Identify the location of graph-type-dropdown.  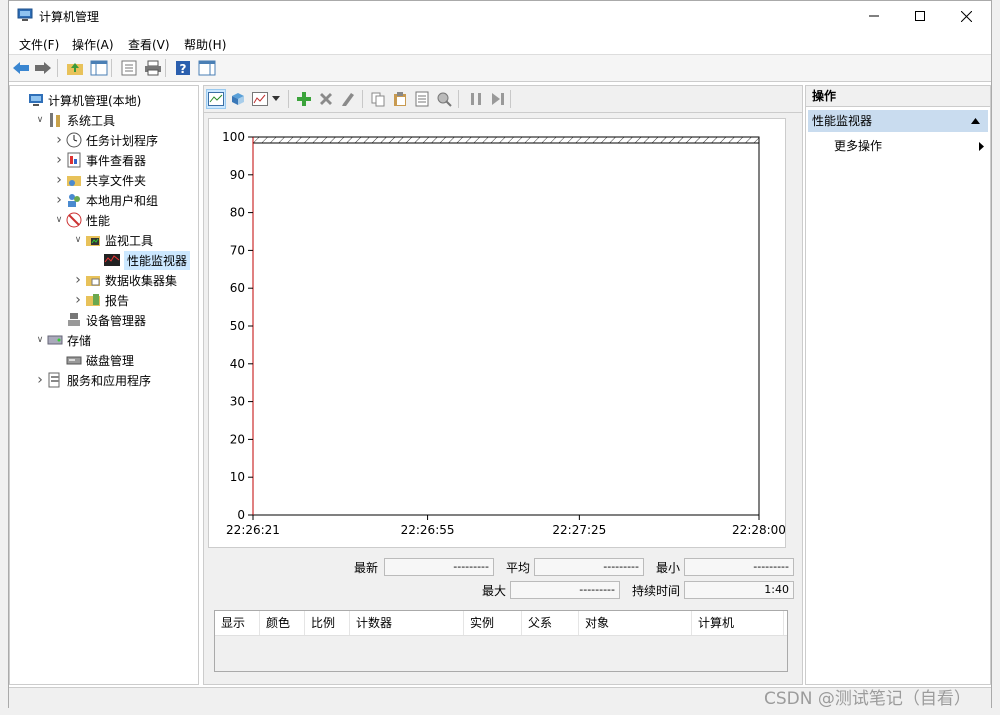
(276, 99).